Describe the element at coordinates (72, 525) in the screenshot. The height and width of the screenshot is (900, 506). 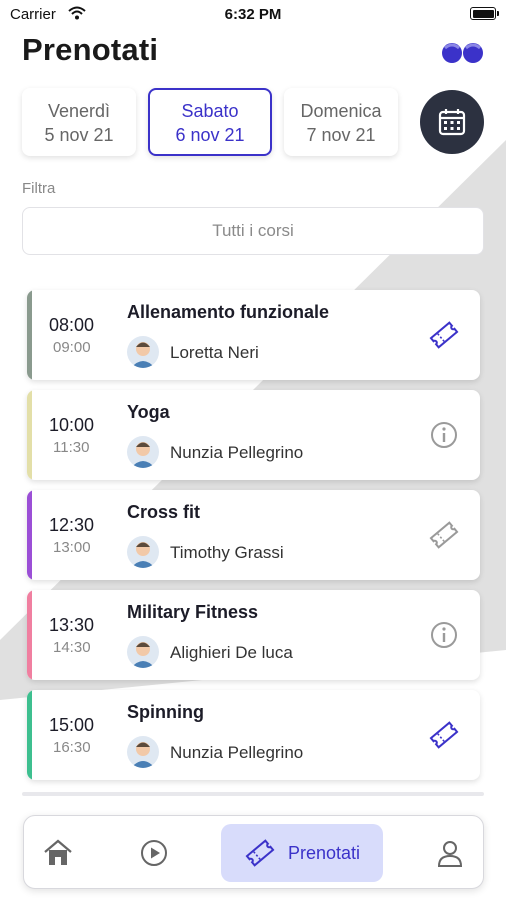
I see `class-start-time: 12:30` at that location.